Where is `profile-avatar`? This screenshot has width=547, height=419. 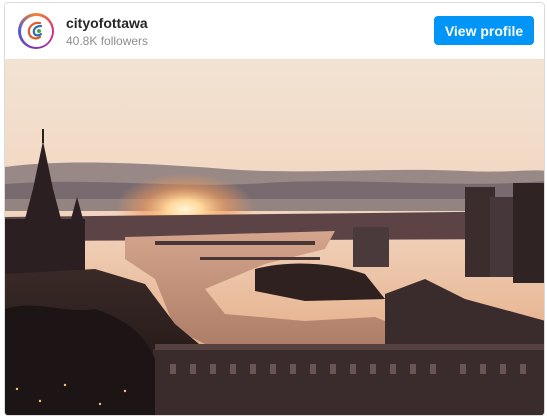
profile-avatar is located at coordinates (36, 31).